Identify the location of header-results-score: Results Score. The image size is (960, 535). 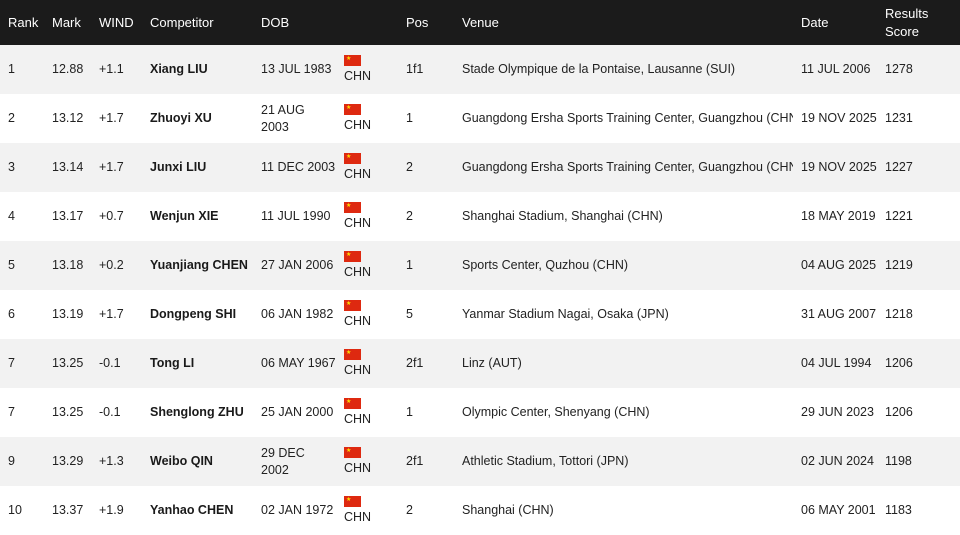
(918, 22).